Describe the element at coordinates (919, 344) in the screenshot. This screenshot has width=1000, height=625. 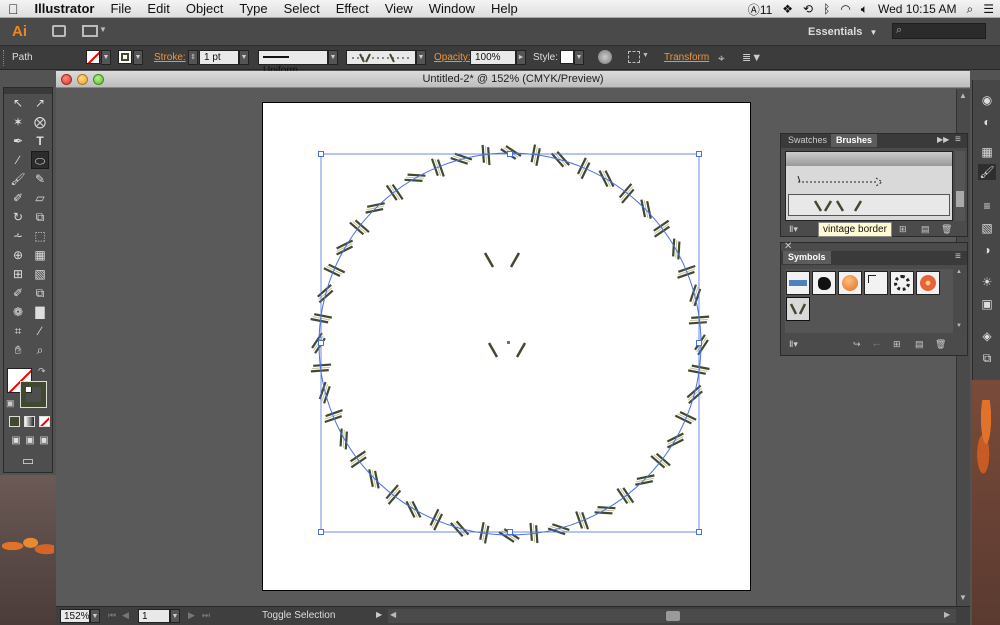
I see `new-symbol-icon: ▤` at that location.